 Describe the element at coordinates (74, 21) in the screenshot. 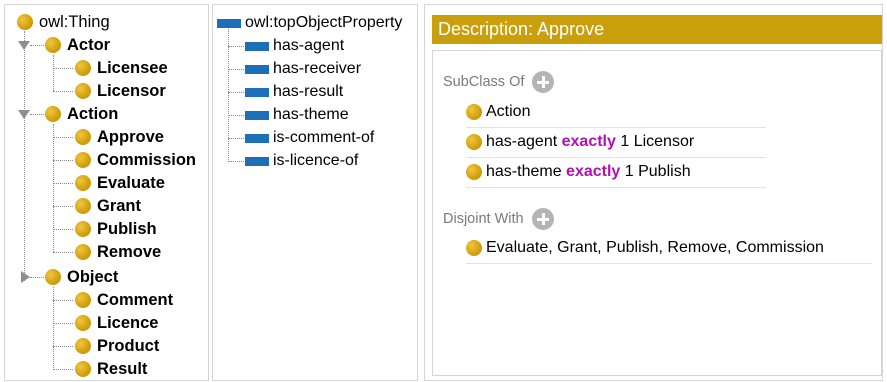

I see `tree-item-label: owl:Thing` at that location.